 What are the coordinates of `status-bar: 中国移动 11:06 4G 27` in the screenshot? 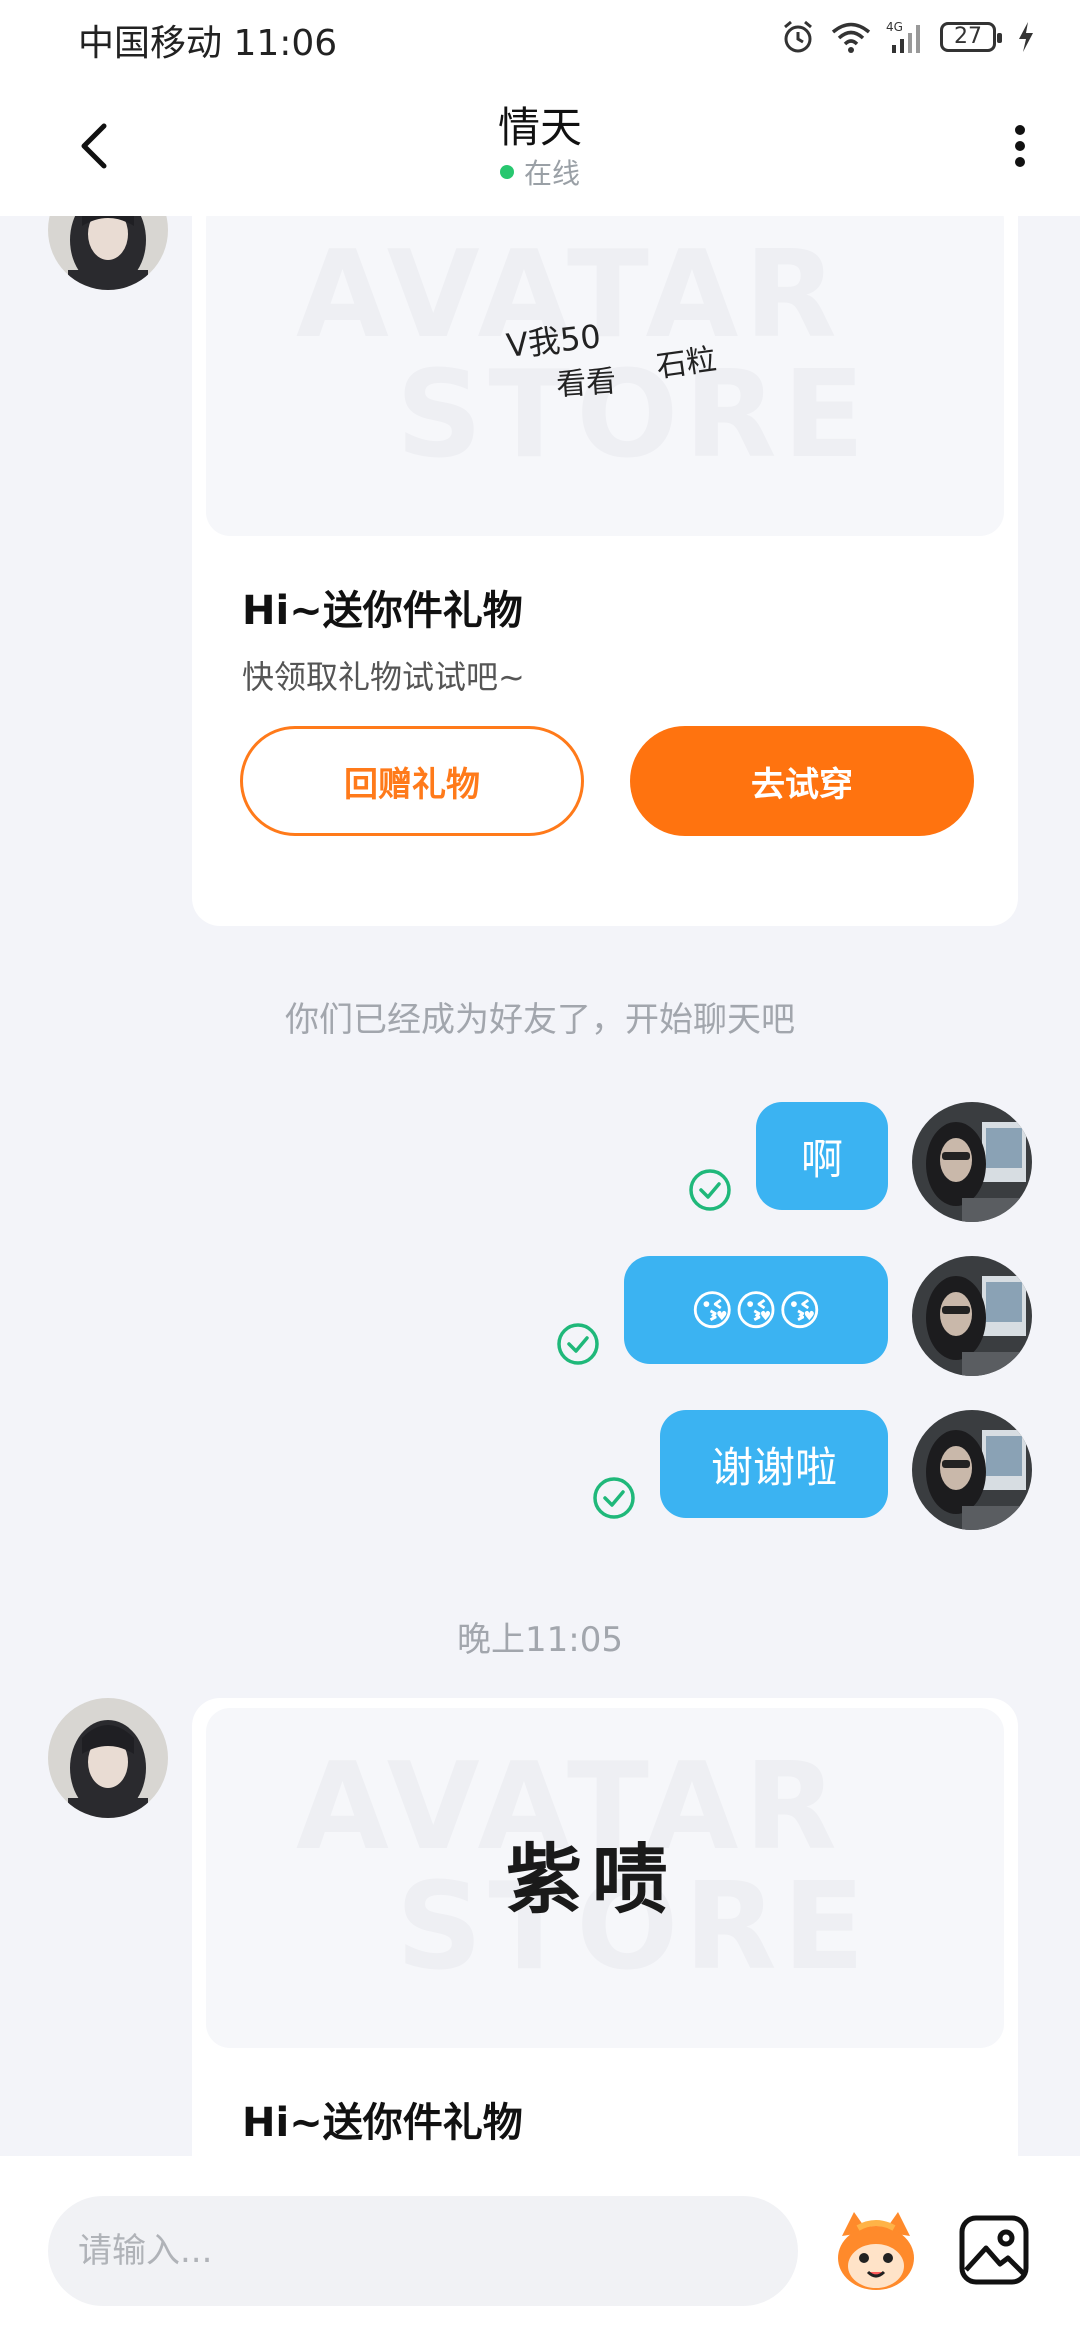 It's located at (540, 37).